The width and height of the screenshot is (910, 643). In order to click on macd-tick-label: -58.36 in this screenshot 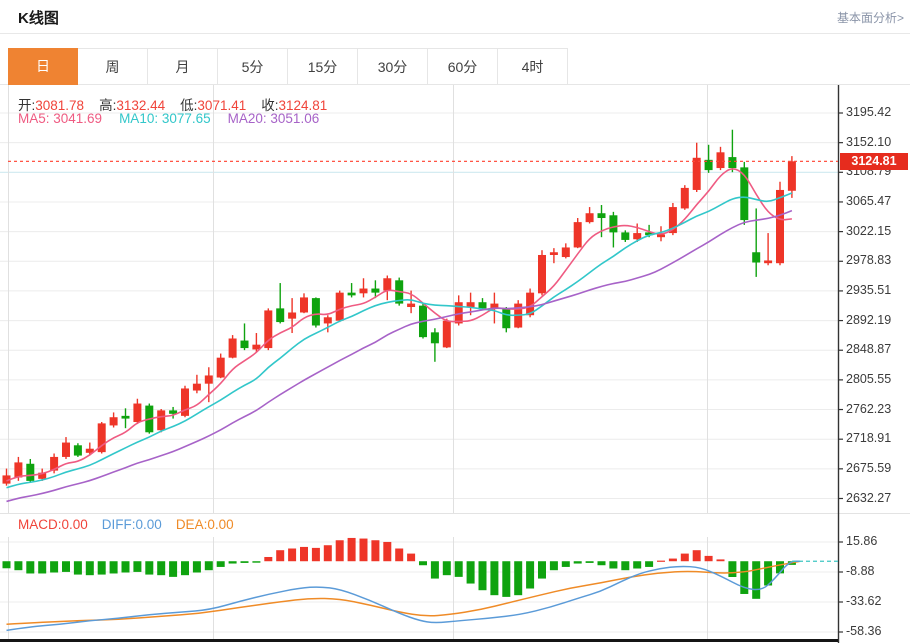, I will do `click(864, 631)`.